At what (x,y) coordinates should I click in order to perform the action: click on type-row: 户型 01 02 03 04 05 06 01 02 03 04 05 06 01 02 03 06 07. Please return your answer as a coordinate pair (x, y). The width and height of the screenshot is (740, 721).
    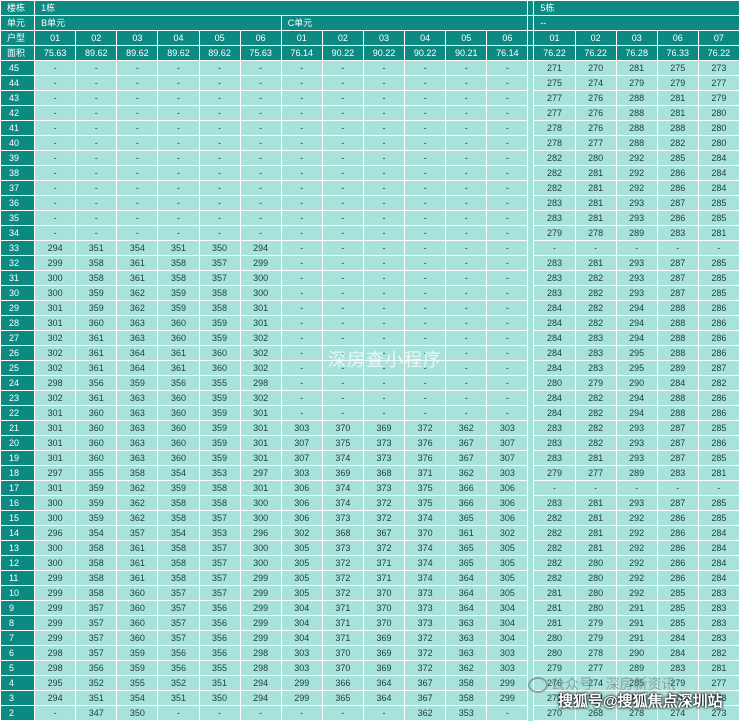
    Looking at the image, I should click on (370, 38).